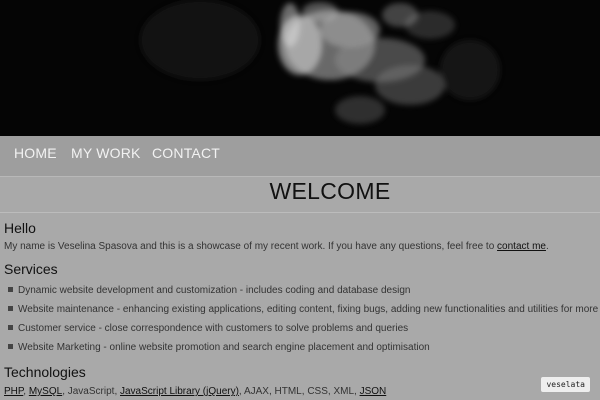 This screenshot has height=400, width=600. I want to click on tech-xml: XML, so click(343, 391).